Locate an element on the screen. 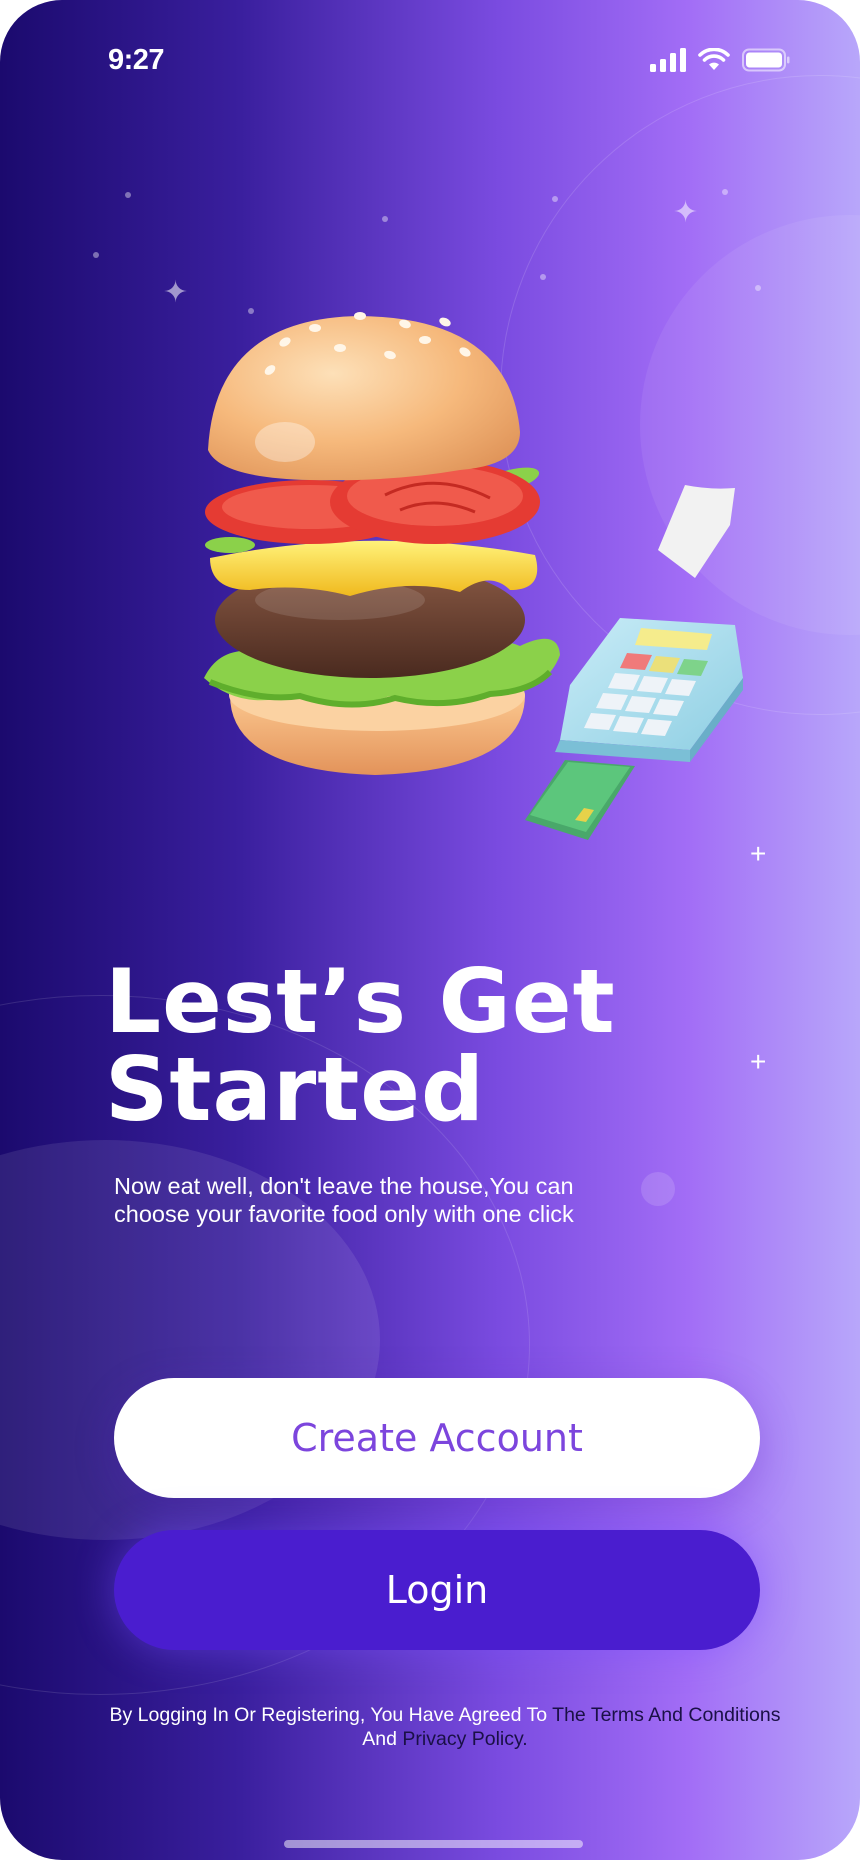 The height and width of the screenshot is (1860, 860). burger-icon is located at coordinates (382, 543).